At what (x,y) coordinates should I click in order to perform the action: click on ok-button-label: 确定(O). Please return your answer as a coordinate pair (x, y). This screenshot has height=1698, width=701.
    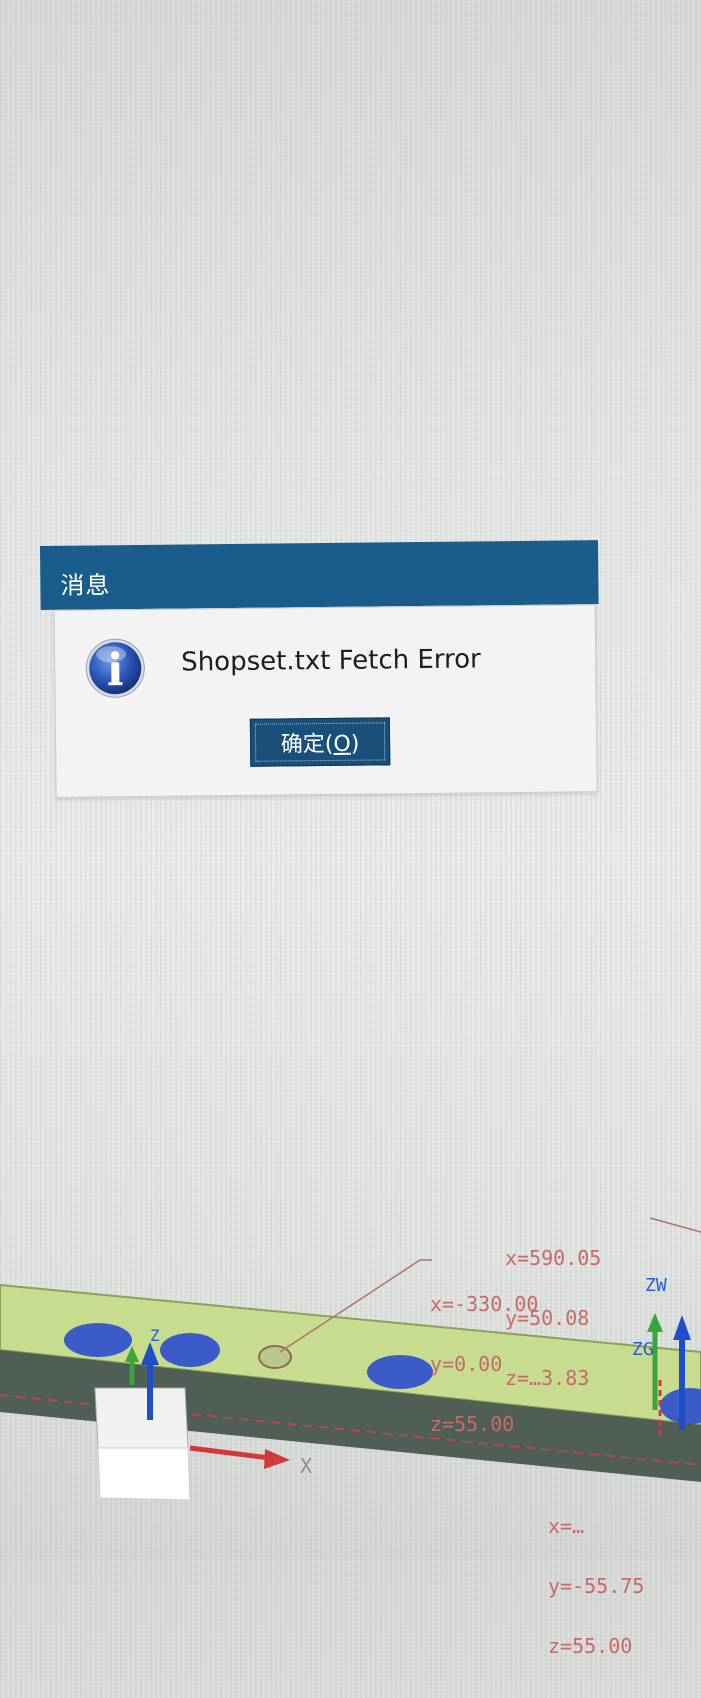
    Looking at the image, I should click on (320, 744).